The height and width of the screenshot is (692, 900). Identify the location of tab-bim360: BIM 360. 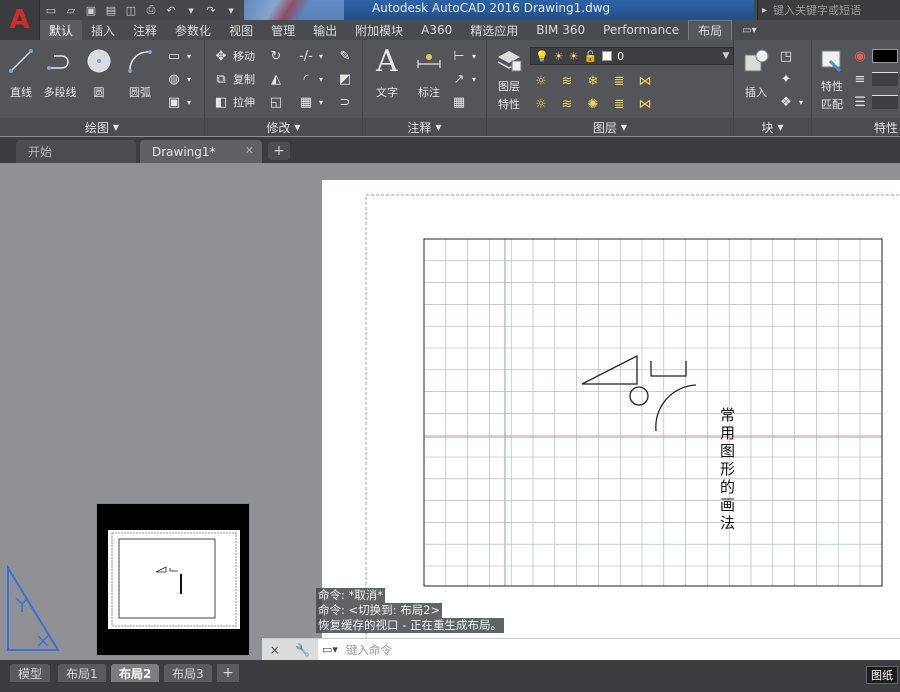
(560, 30).